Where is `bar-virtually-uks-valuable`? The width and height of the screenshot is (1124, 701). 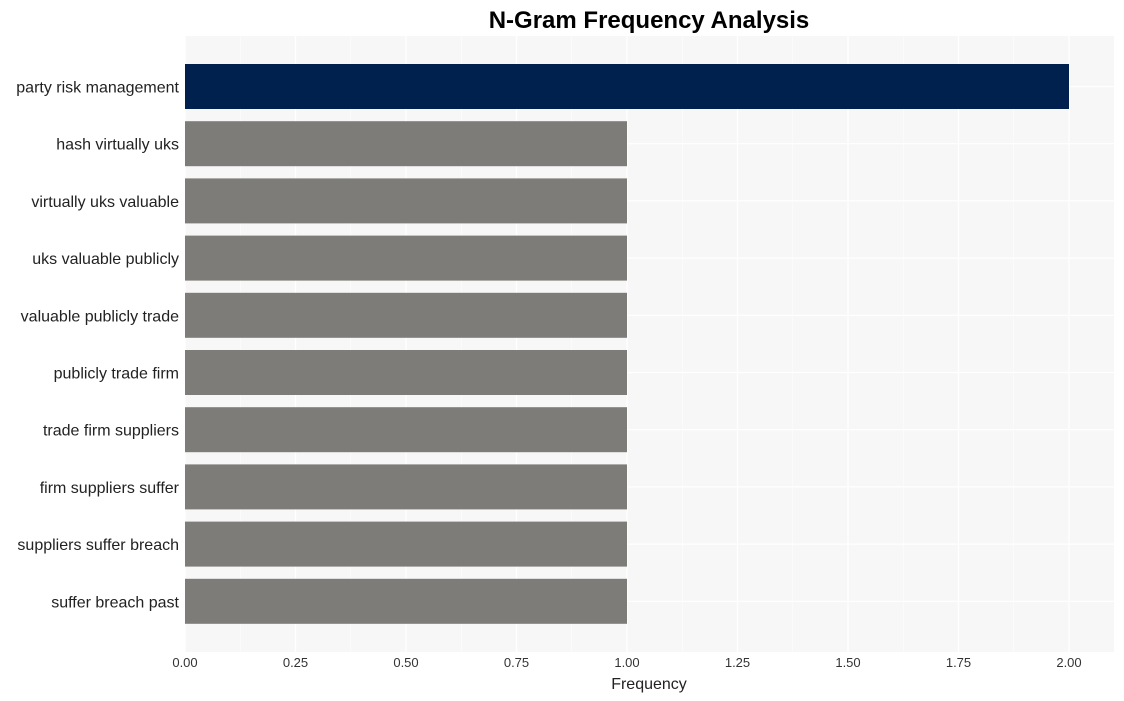 bar-virtually-uks-valuable is located at coordinates (406, 201).